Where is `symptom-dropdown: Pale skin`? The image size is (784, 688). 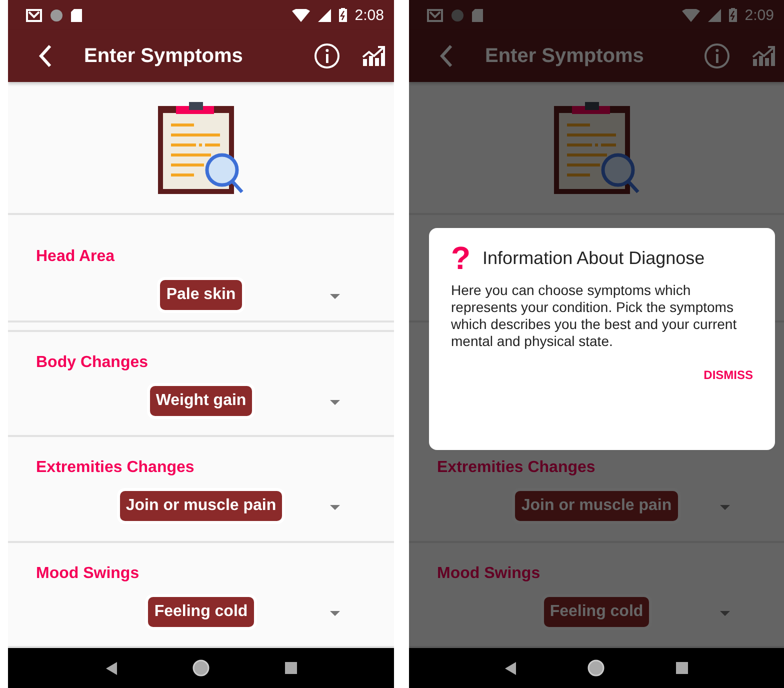 symptom-dropdown: Pale skin is located at coordinates (201, 295).